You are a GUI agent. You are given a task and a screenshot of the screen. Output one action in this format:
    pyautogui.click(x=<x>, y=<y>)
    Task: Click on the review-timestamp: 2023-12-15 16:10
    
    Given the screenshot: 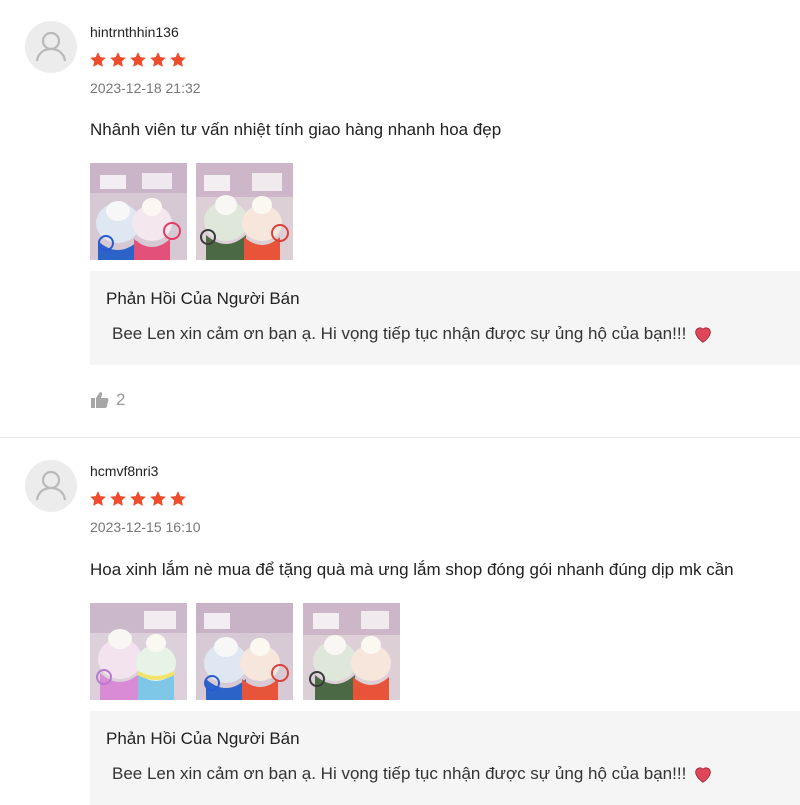 What is the action you would take?
    pyautogui.click(x=145, y=527)
    